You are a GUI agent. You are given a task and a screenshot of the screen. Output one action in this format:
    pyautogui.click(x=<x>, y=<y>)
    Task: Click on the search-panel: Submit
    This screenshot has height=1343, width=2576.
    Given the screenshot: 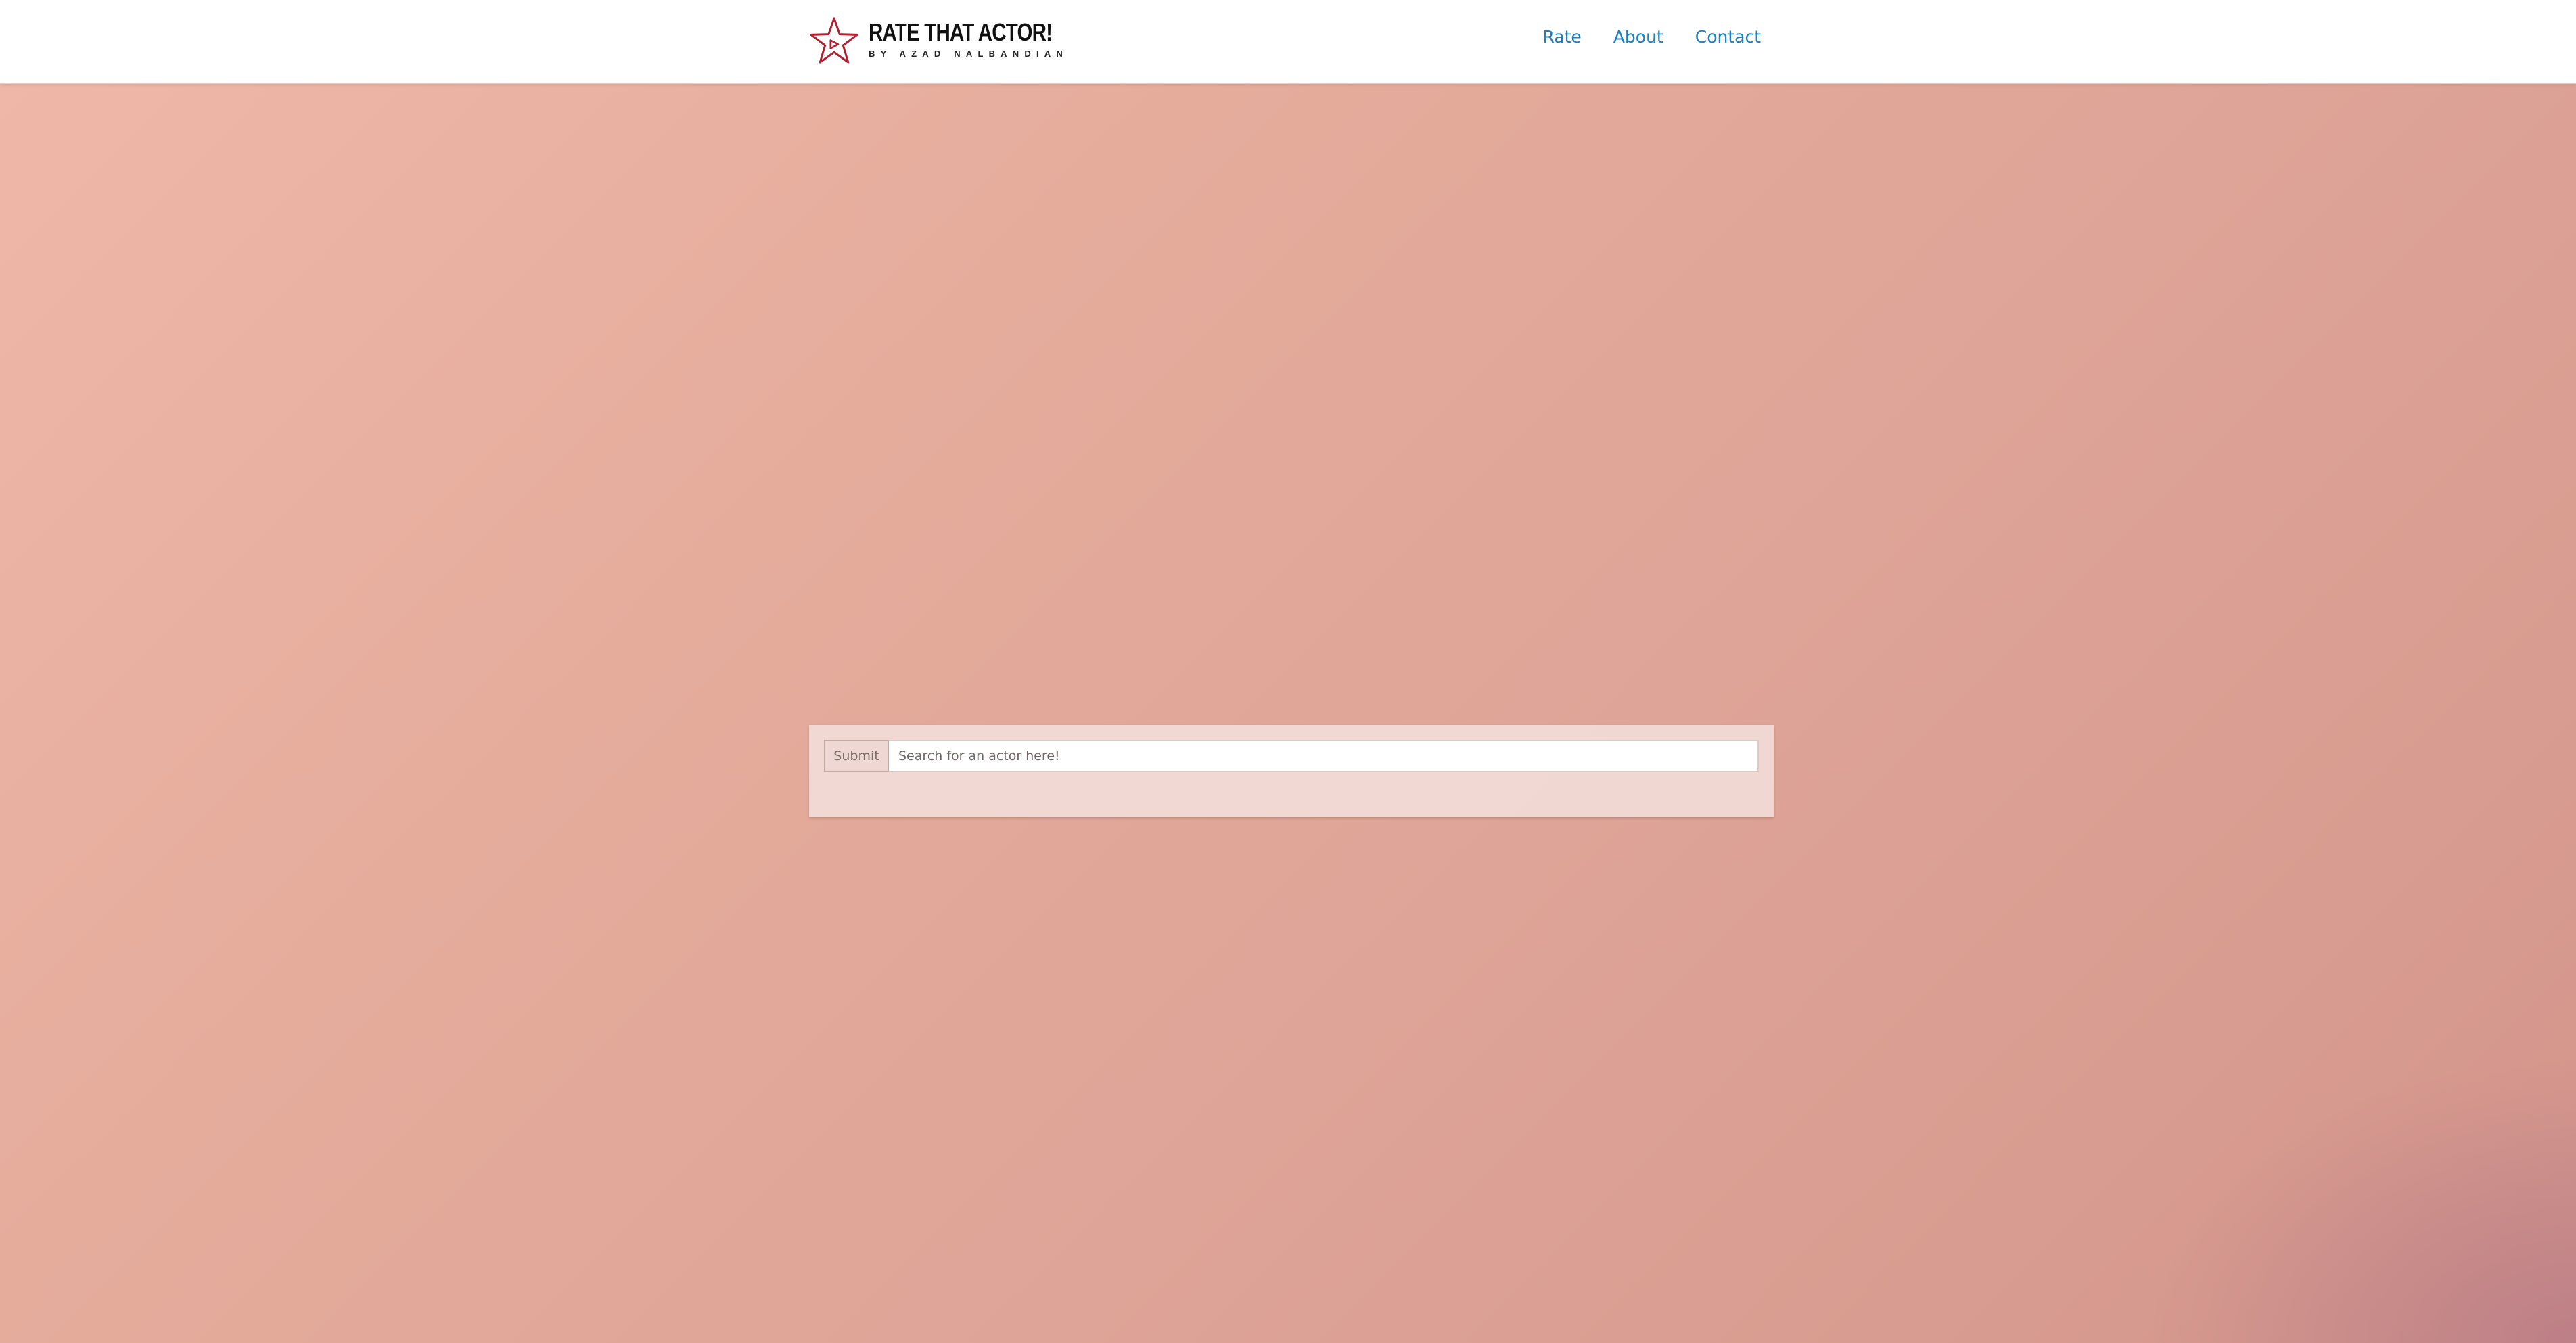 What is the action you would take?
    pyautogui.click(x=1291, y=771)
    